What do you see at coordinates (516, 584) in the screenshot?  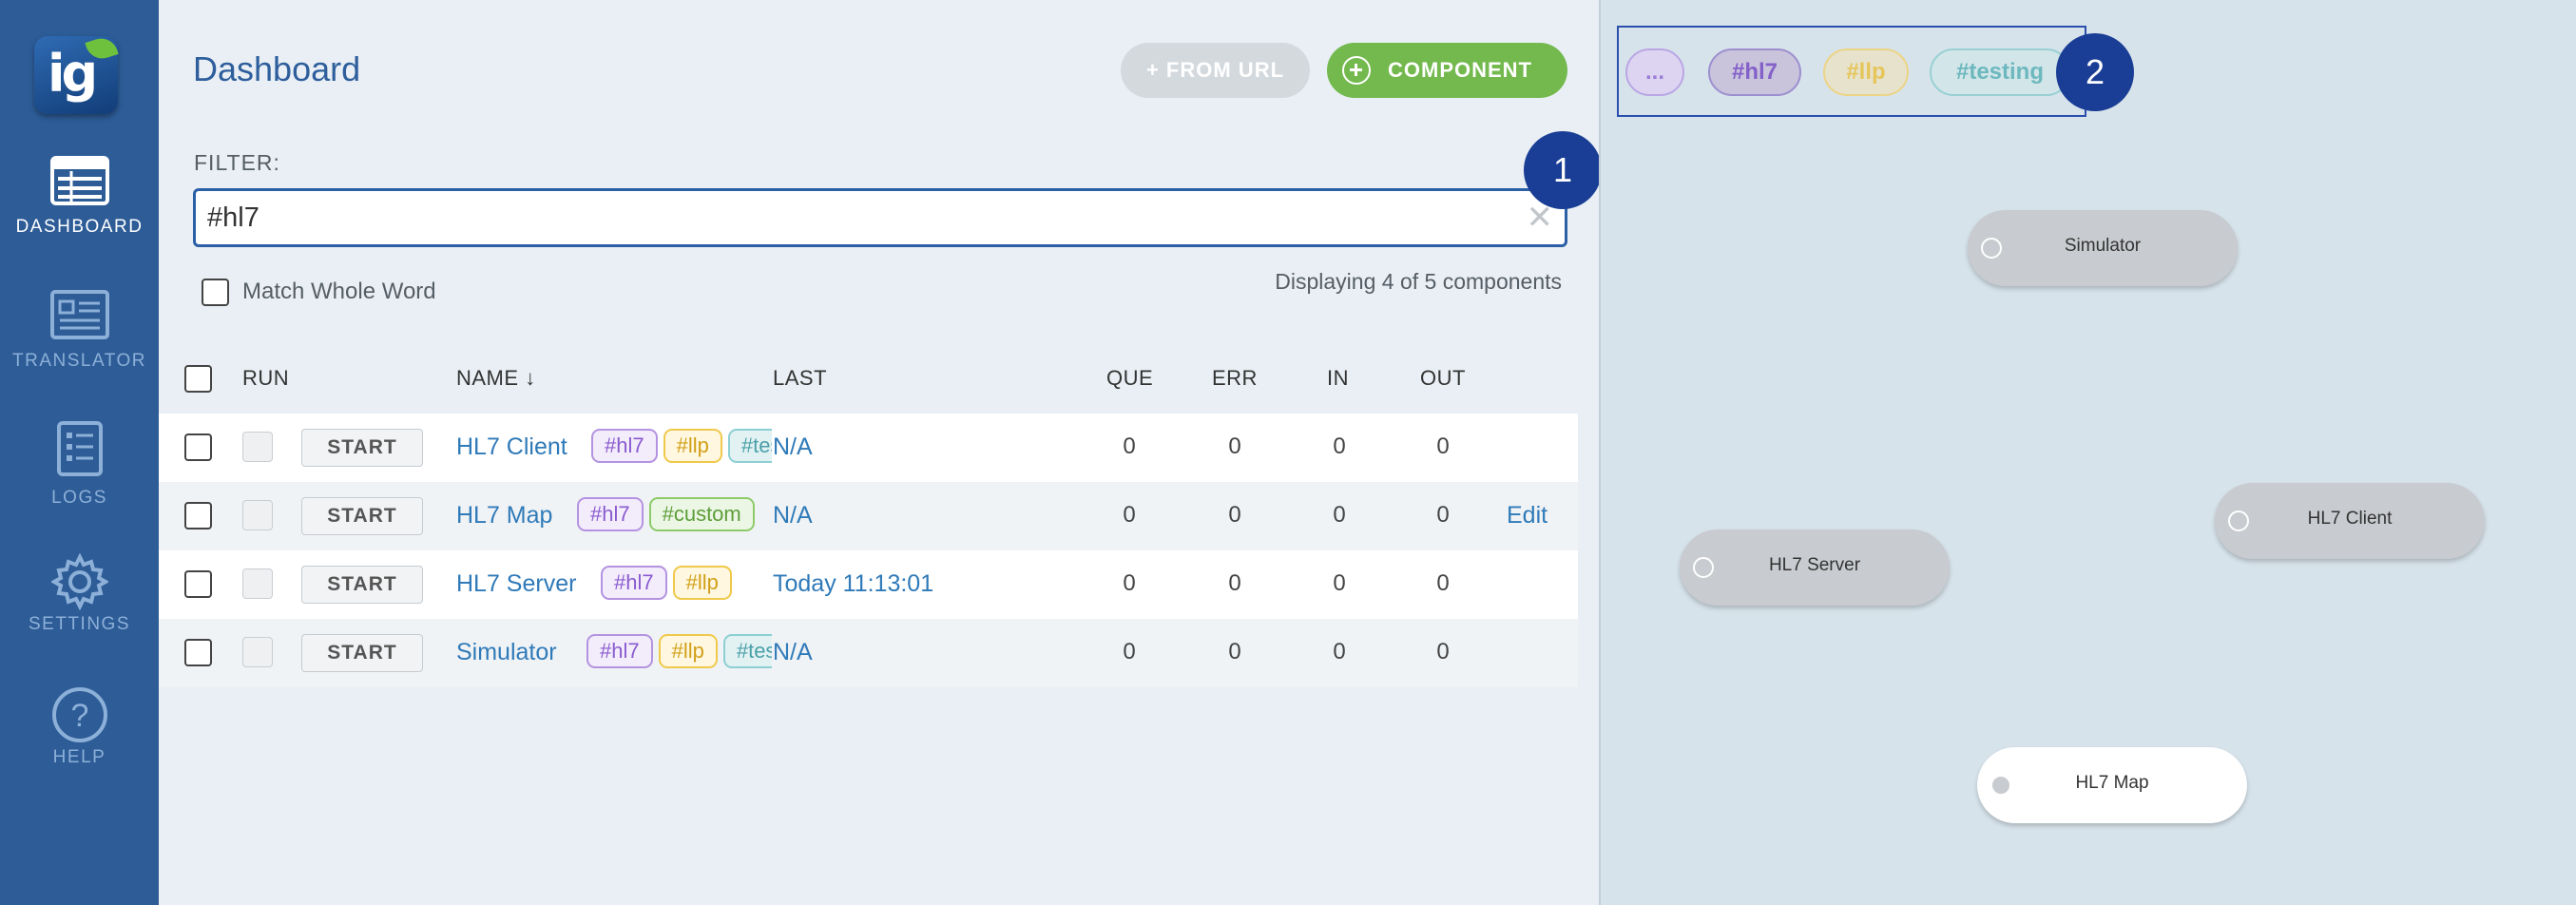 I see `component-name-link: HL7 Server` at bounding box center [516, 584].